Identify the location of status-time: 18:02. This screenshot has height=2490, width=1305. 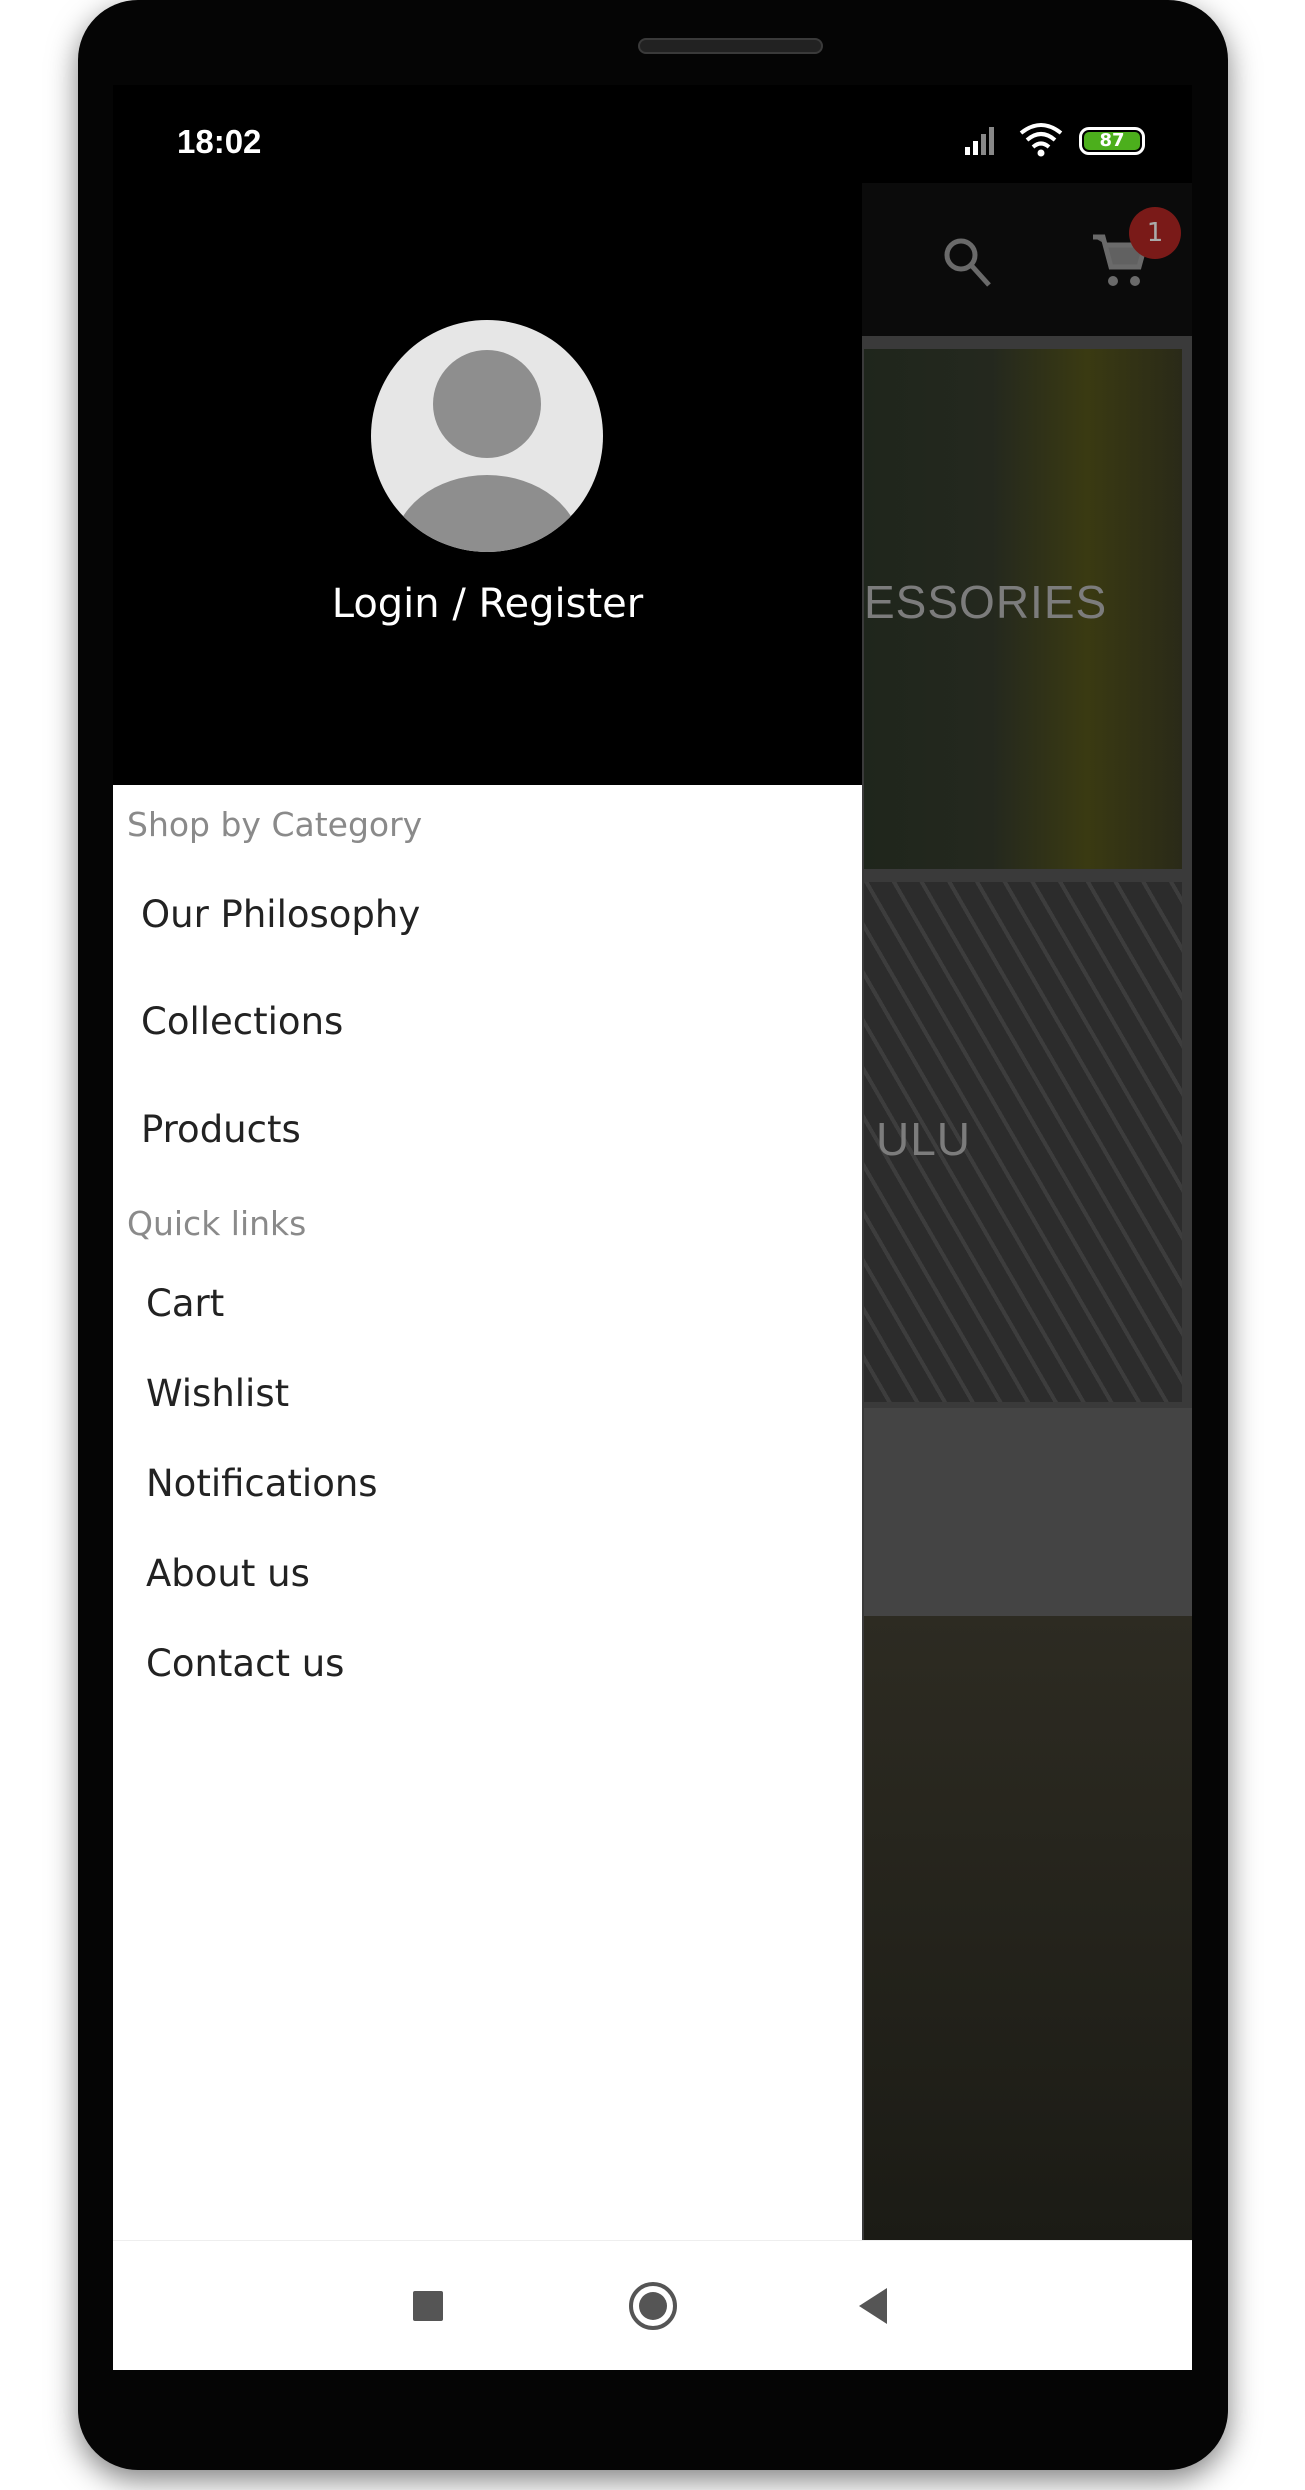
(219, 141).